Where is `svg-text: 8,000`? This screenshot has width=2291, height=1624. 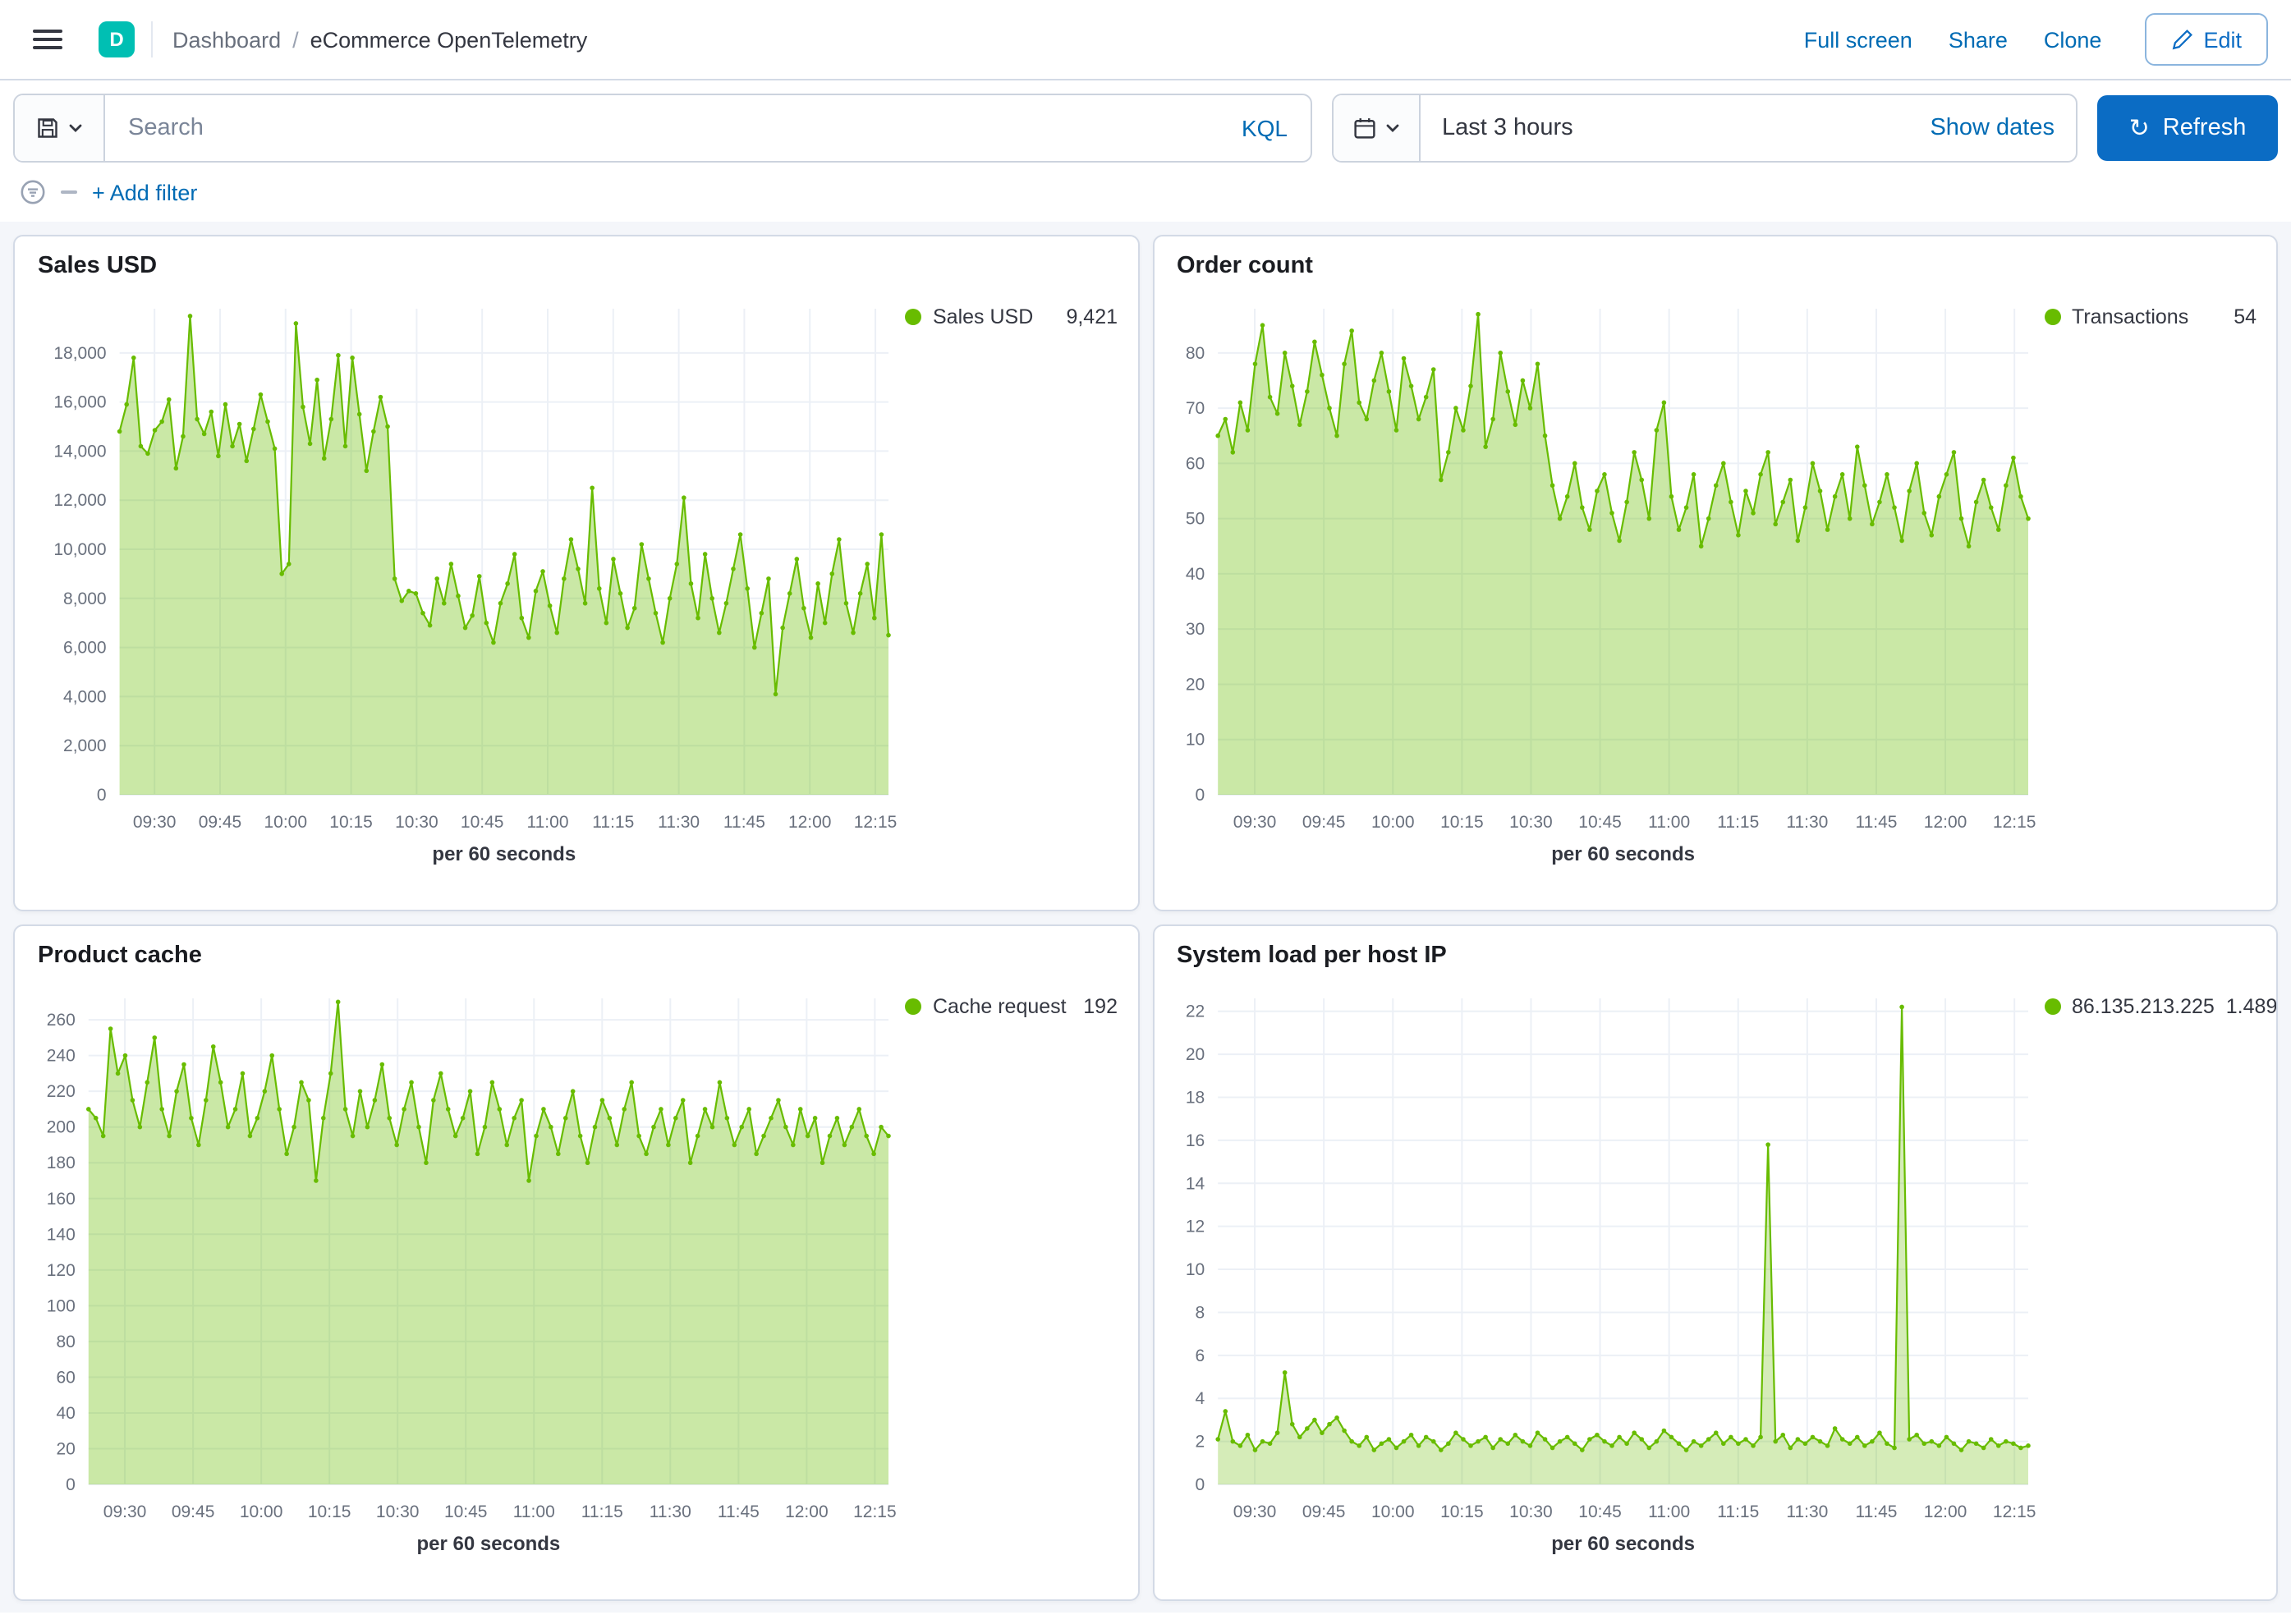 svg-text: 8,000 is located at coordinates (85, 599).